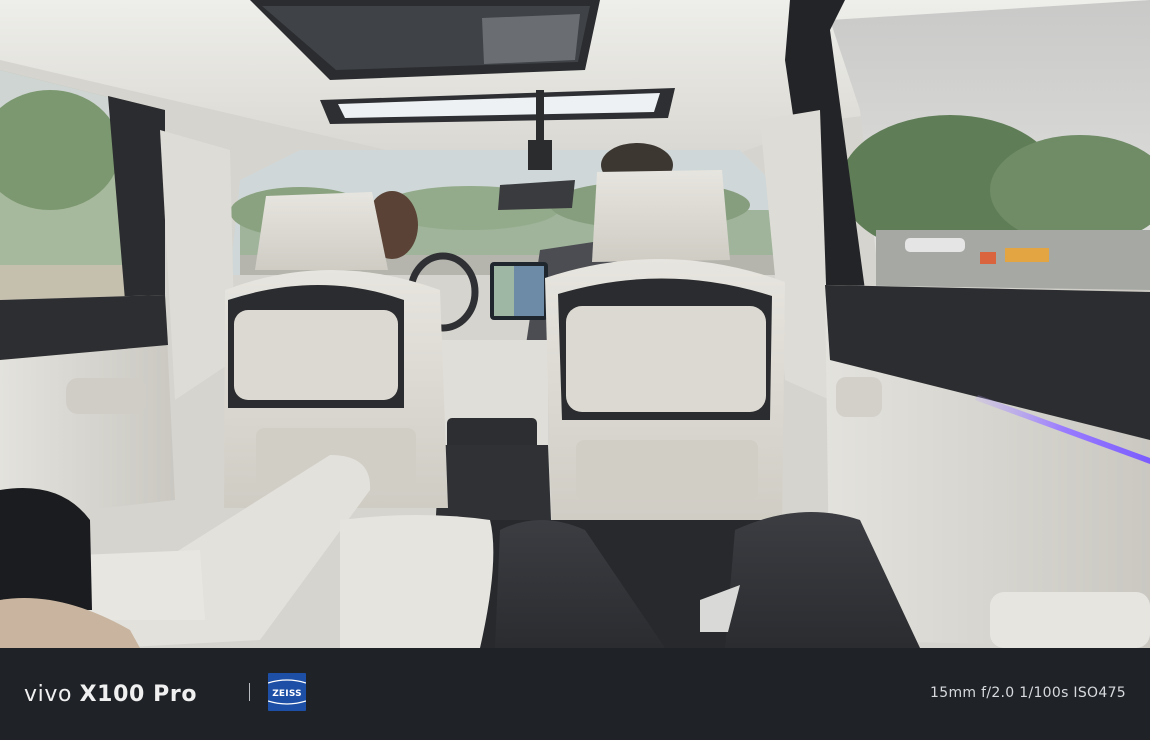 The height and width of the screenshot is (740, 1150). I want to click on exif-info: 15mm f/2.0 1/100s ISO475, so click(1028, 693).